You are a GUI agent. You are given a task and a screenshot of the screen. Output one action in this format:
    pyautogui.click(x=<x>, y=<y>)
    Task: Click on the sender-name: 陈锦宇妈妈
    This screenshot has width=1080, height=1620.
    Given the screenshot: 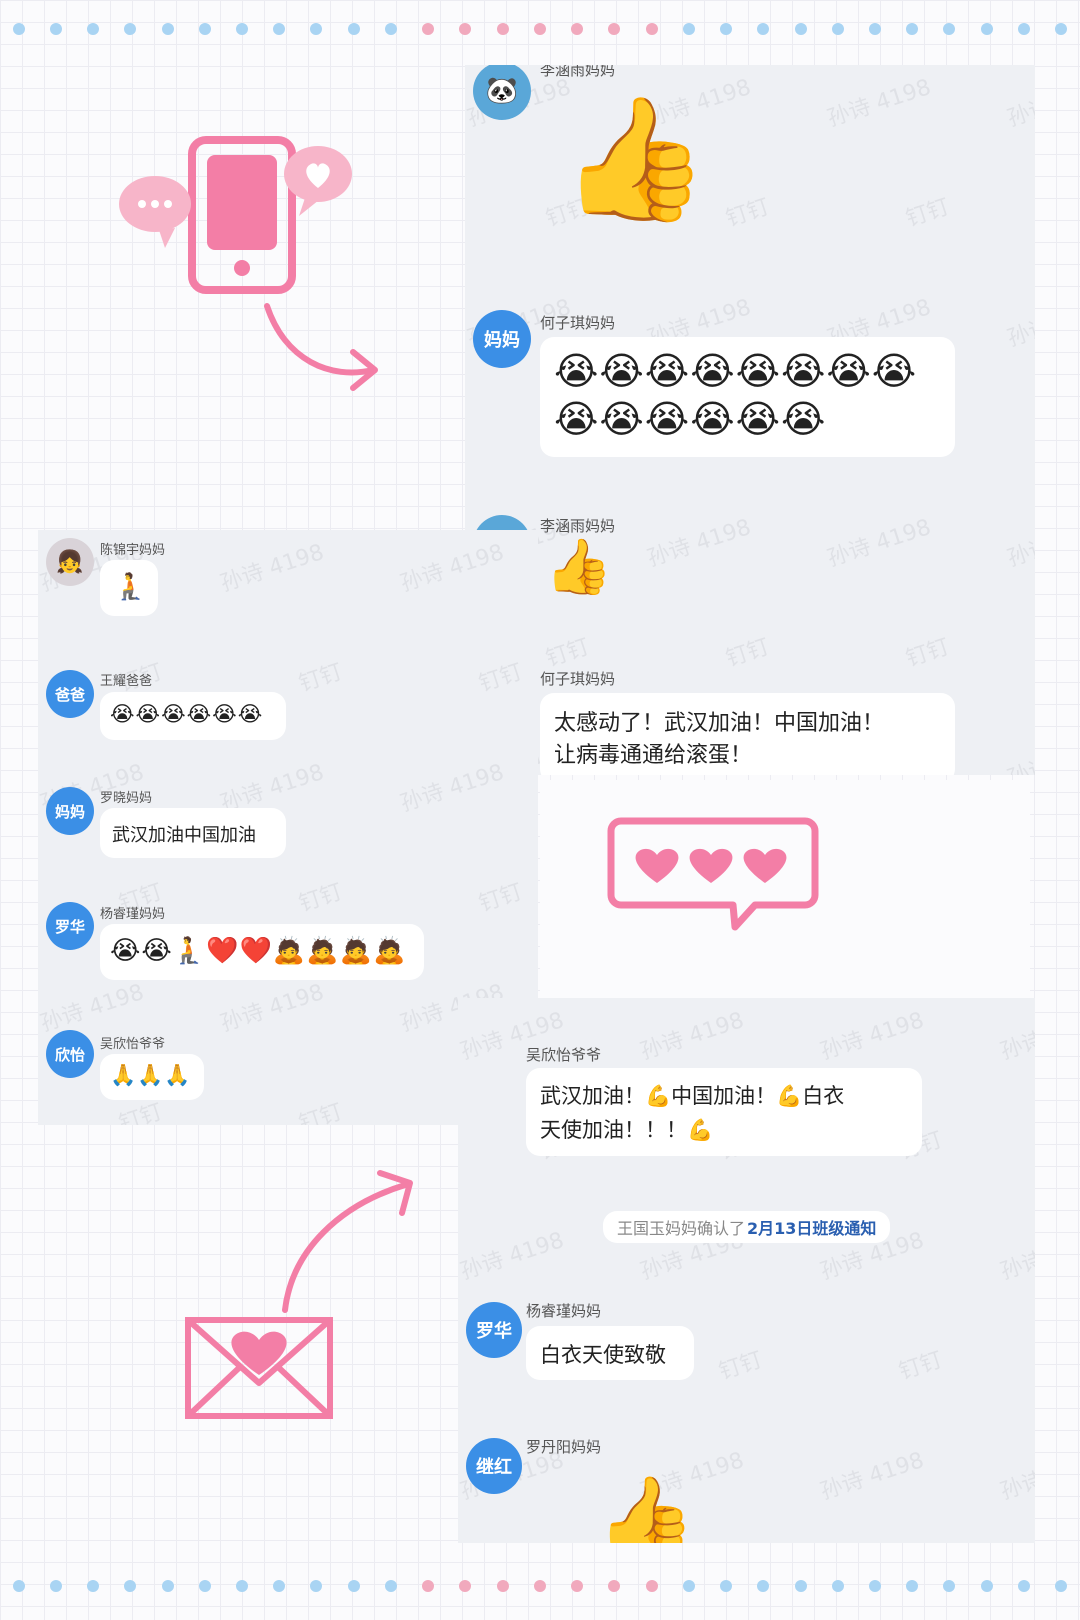 What is the action you would take?
    pyautogui.click(x=133, y=550)
    